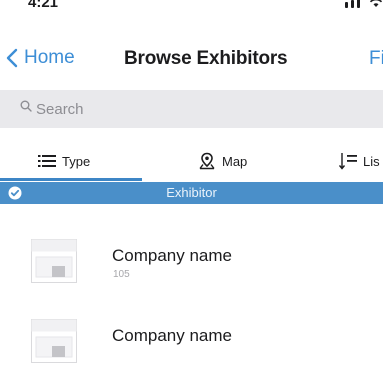  Describe the element at coordinates (76, 161) in the screenshot. I see `tab-type-label: Type` at that location.